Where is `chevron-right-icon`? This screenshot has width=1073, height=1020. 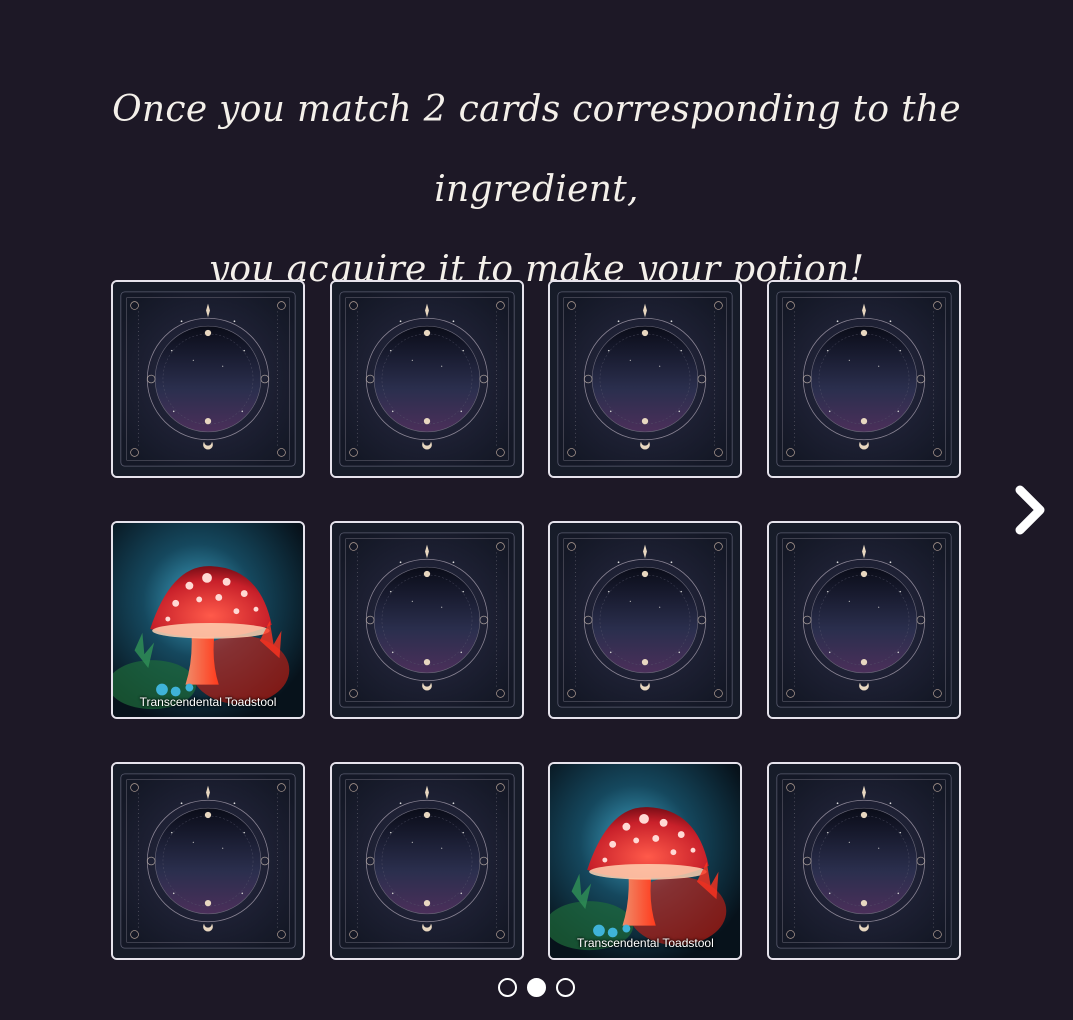
chevron-right-icon is located at coordinates (1032, 510).